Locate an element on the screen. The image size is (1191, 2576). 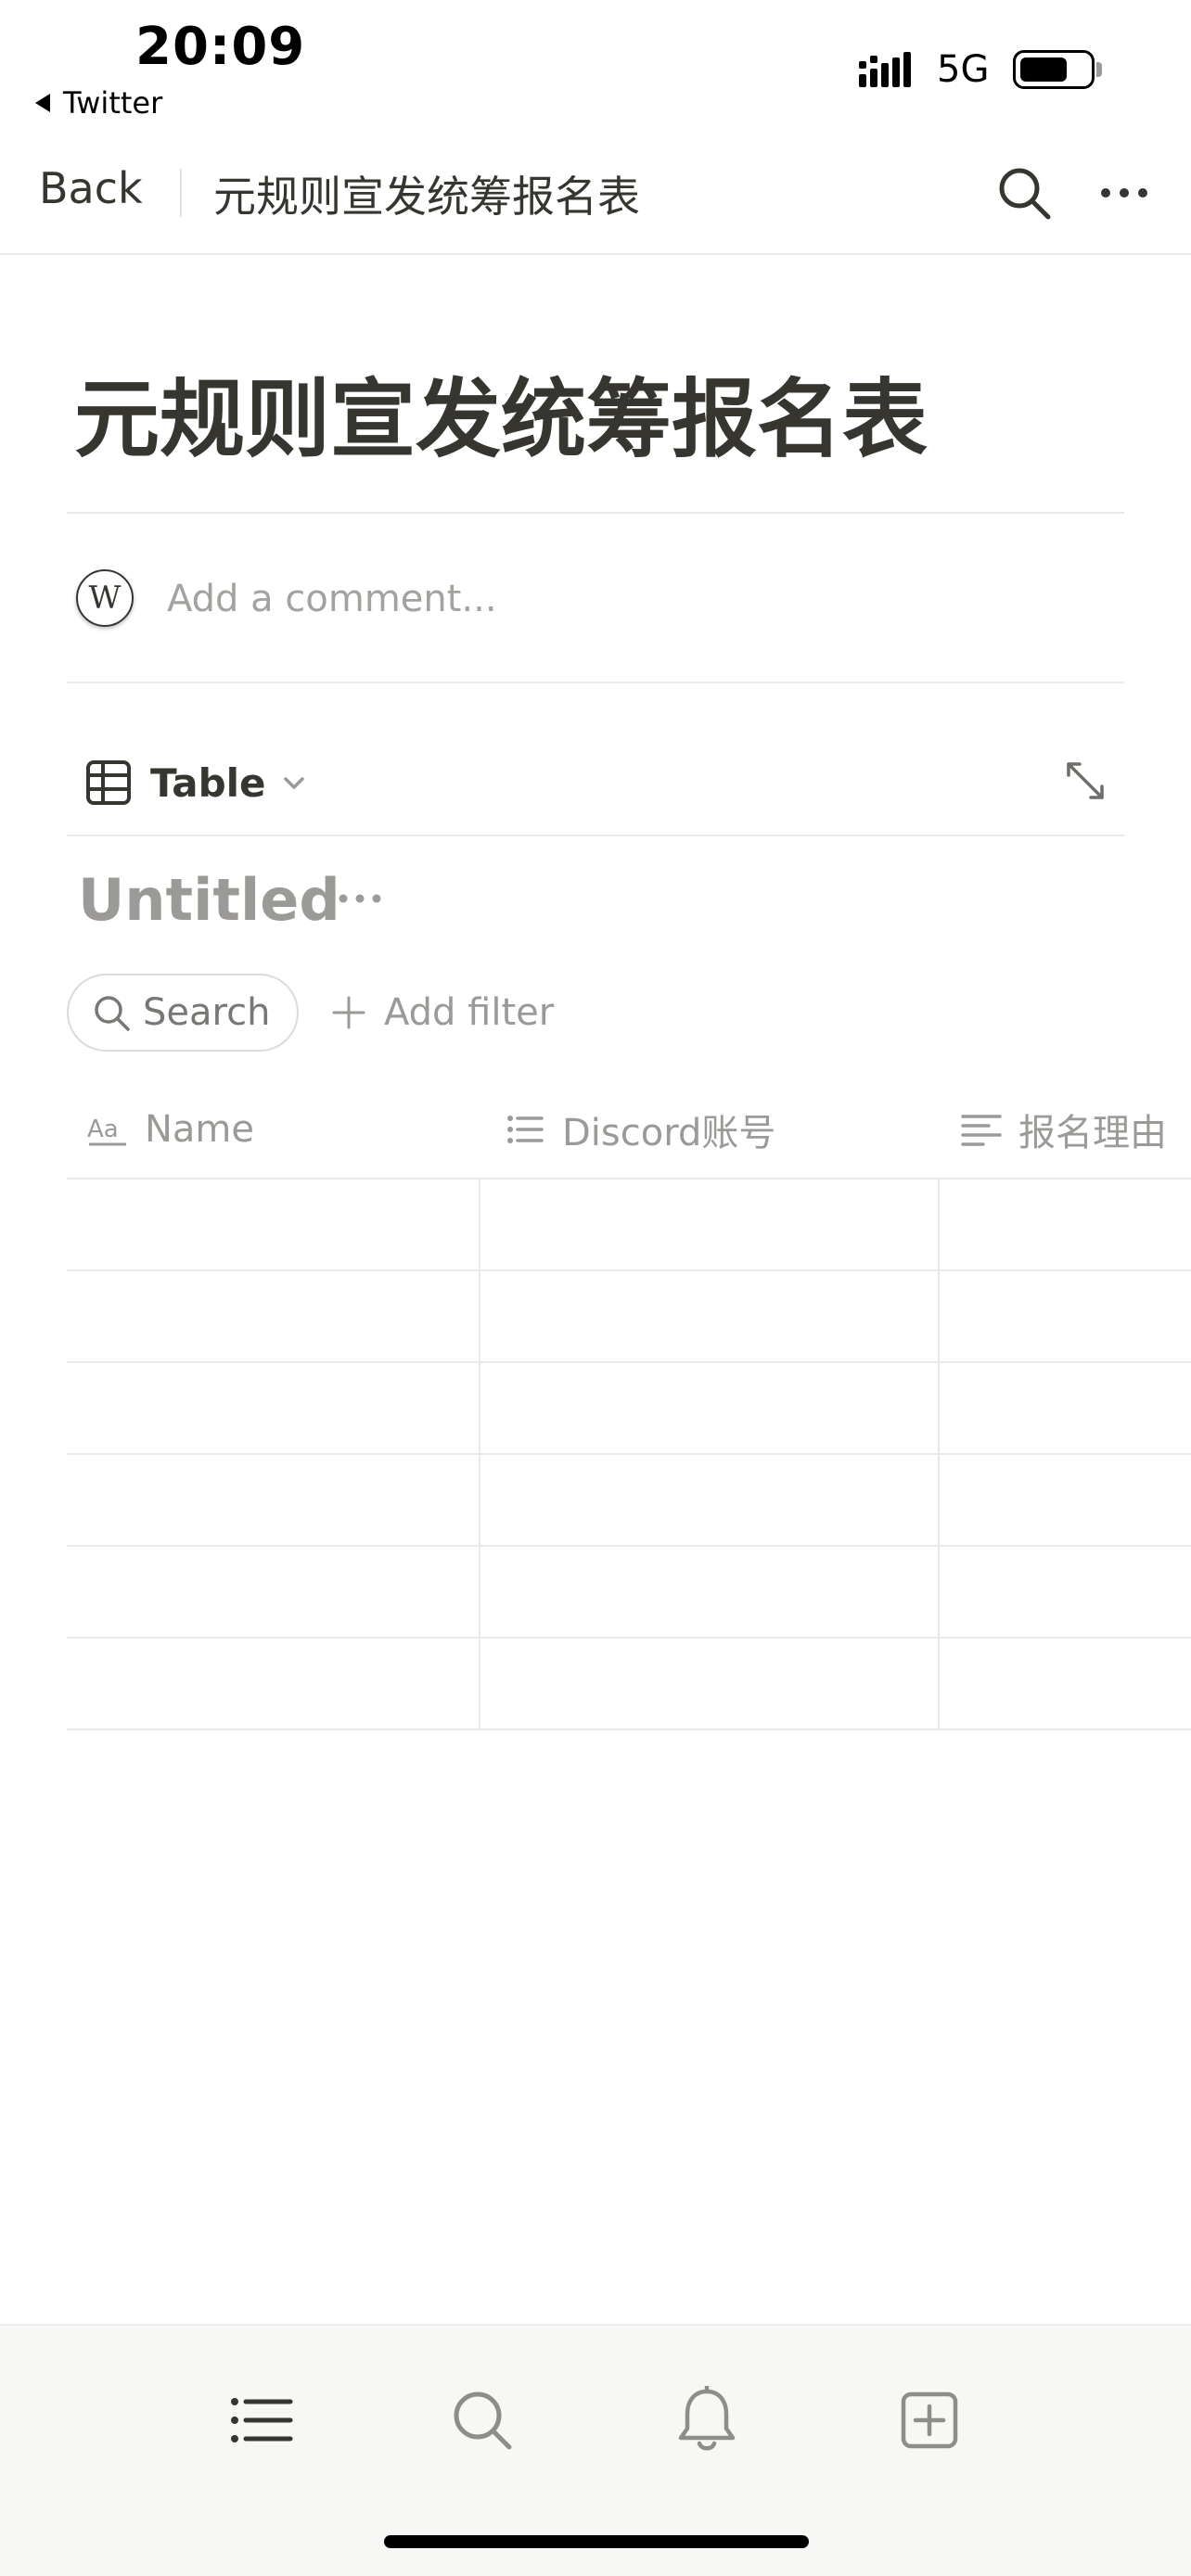
column-label: Name is located at coordinates (200, 1129).